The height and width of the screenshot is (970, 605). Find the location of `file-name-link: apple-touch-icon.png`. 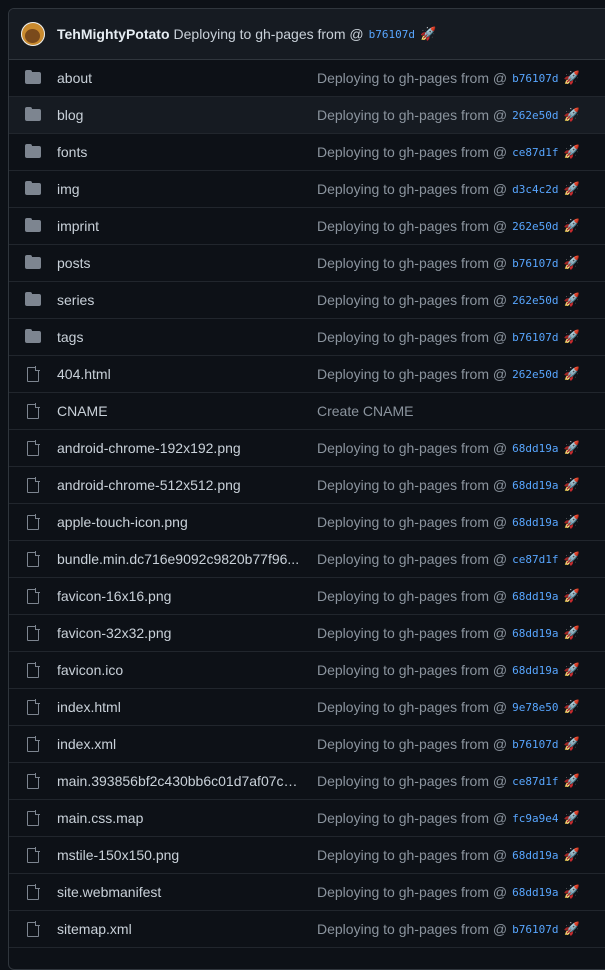

file-name-link: apple-touch-icon.png is located at coordinates (179, 522).